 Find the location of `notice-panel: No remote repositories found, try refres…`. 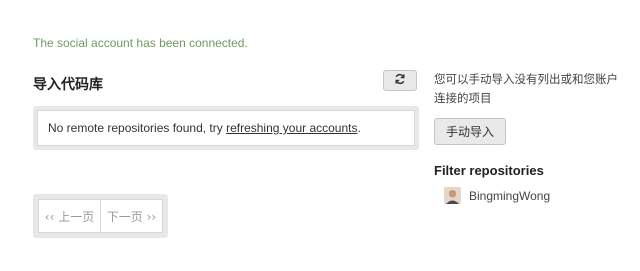

notice-panel: No remote repositories found, try refres… is located at coordinates (226, 128).